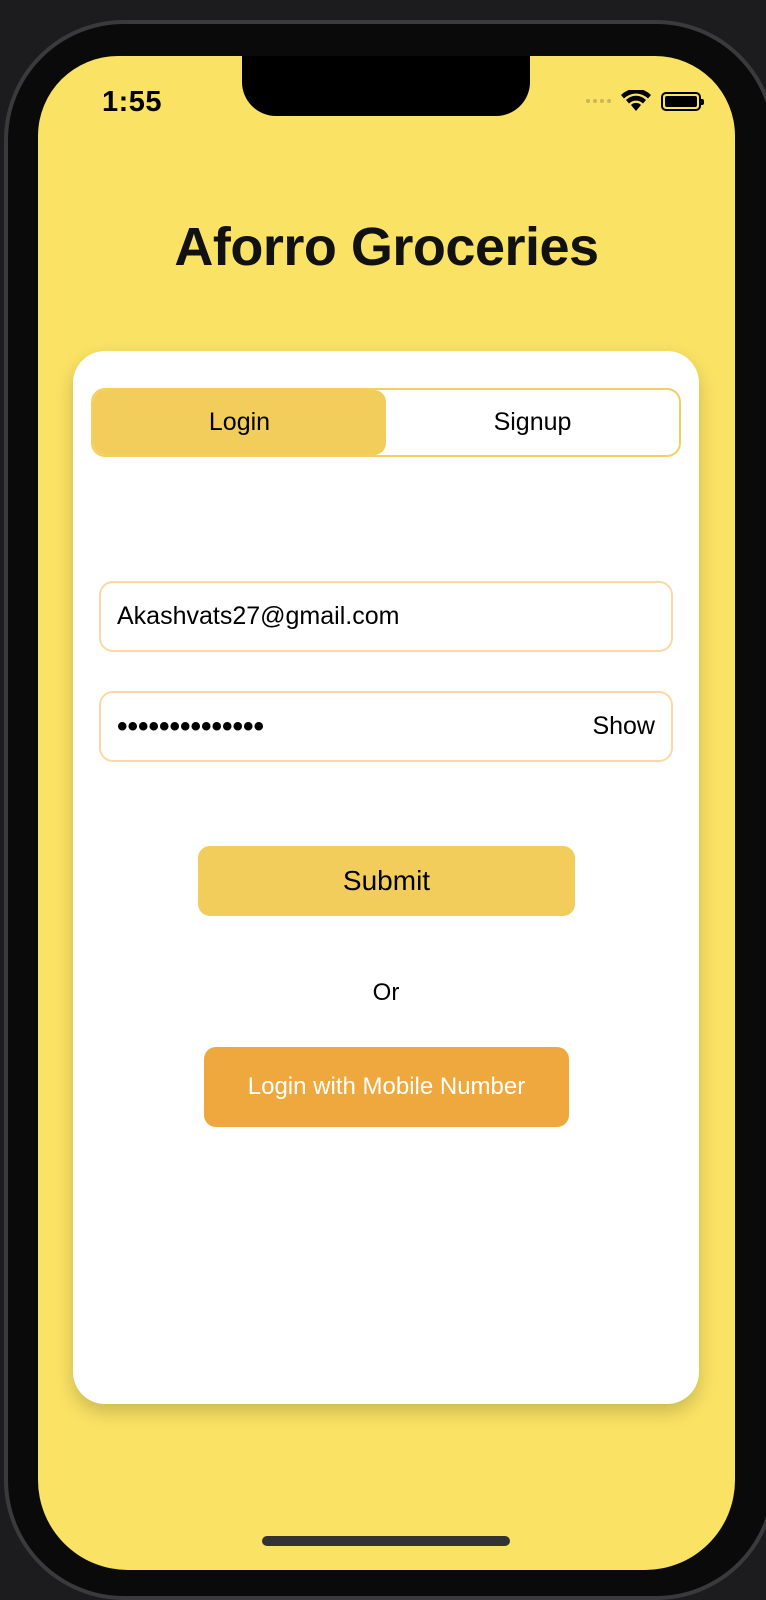 This screenshot has width=766, height=1600. I want to click on show-password-button: Show, so click(623, 726).